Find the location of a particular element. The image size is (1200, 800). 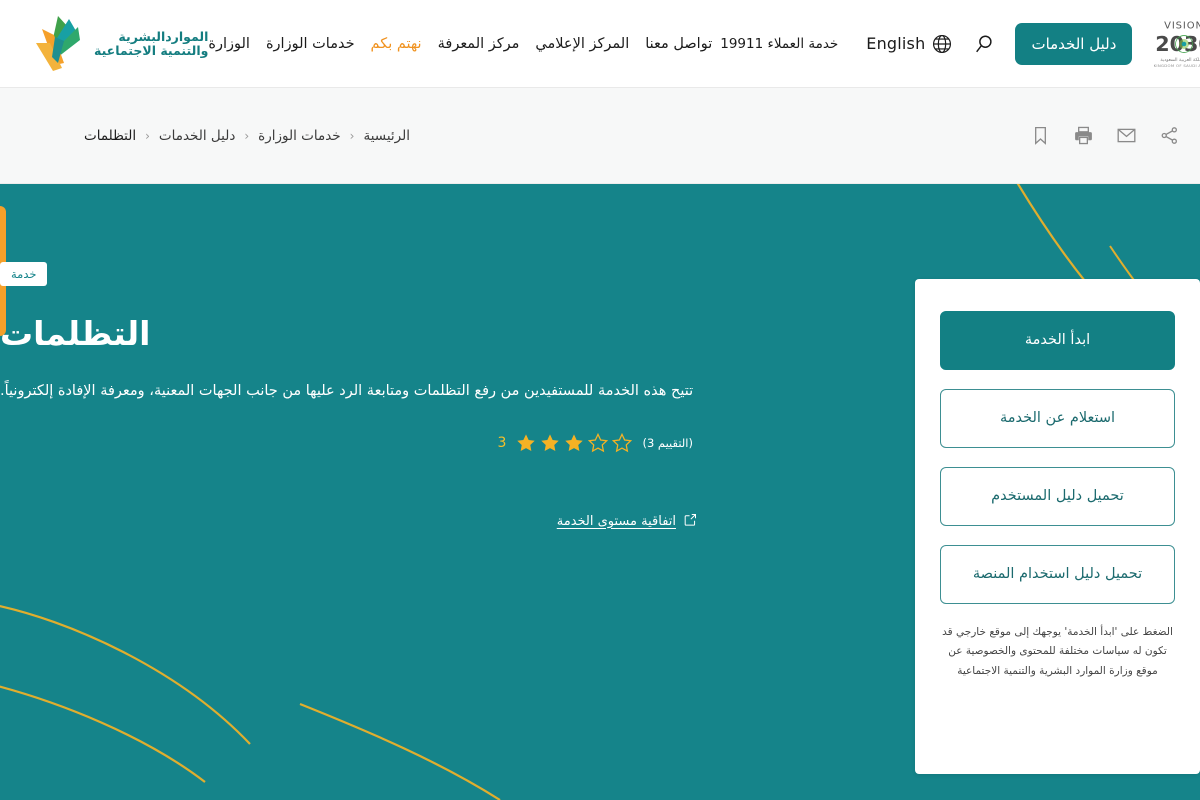

language-switcher: English is located at coordinates (909, 44).